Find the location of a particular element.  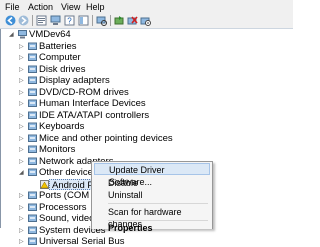

unknown-device-warning-icon is located at coordinates (44, 184).